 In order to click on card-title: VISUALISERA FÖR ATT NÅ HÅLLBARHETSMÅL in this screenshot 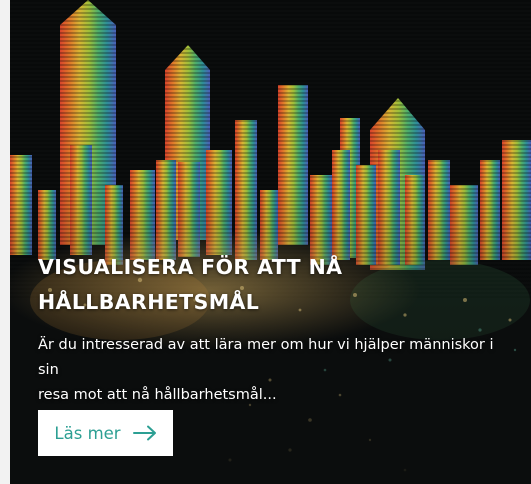, I will do `click(268, 285)`.